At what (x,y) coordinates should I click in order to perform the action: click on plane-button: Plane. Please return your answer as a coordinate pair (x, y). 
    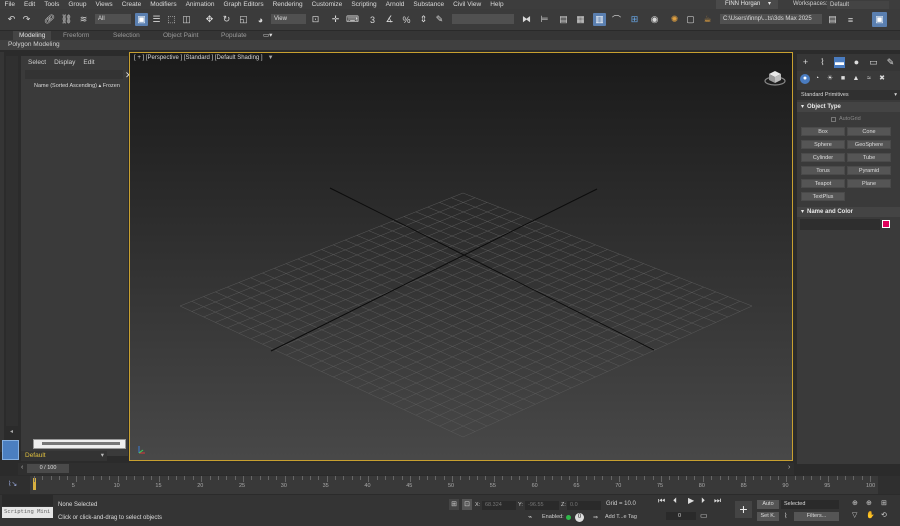
    Looking at the image, I should click on (869, 183).